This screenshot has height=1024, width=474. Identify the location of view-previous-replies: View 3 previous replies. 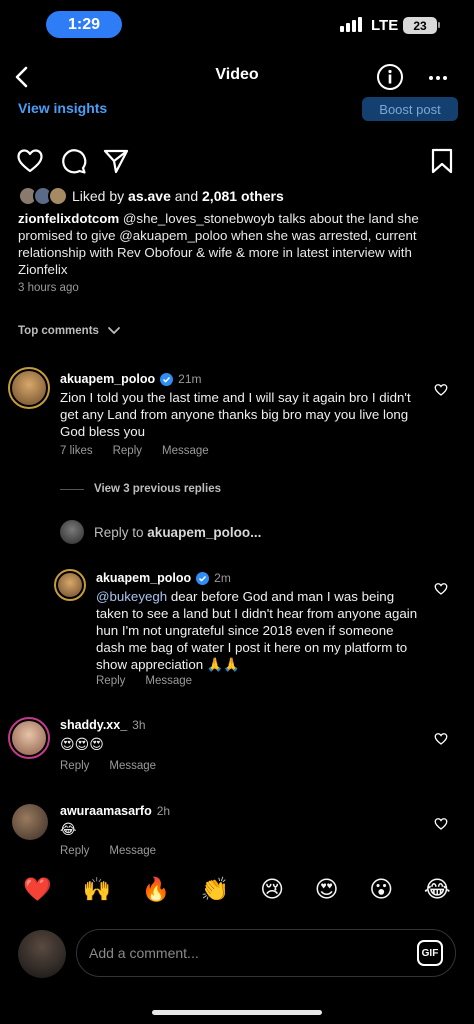
(157, 489).